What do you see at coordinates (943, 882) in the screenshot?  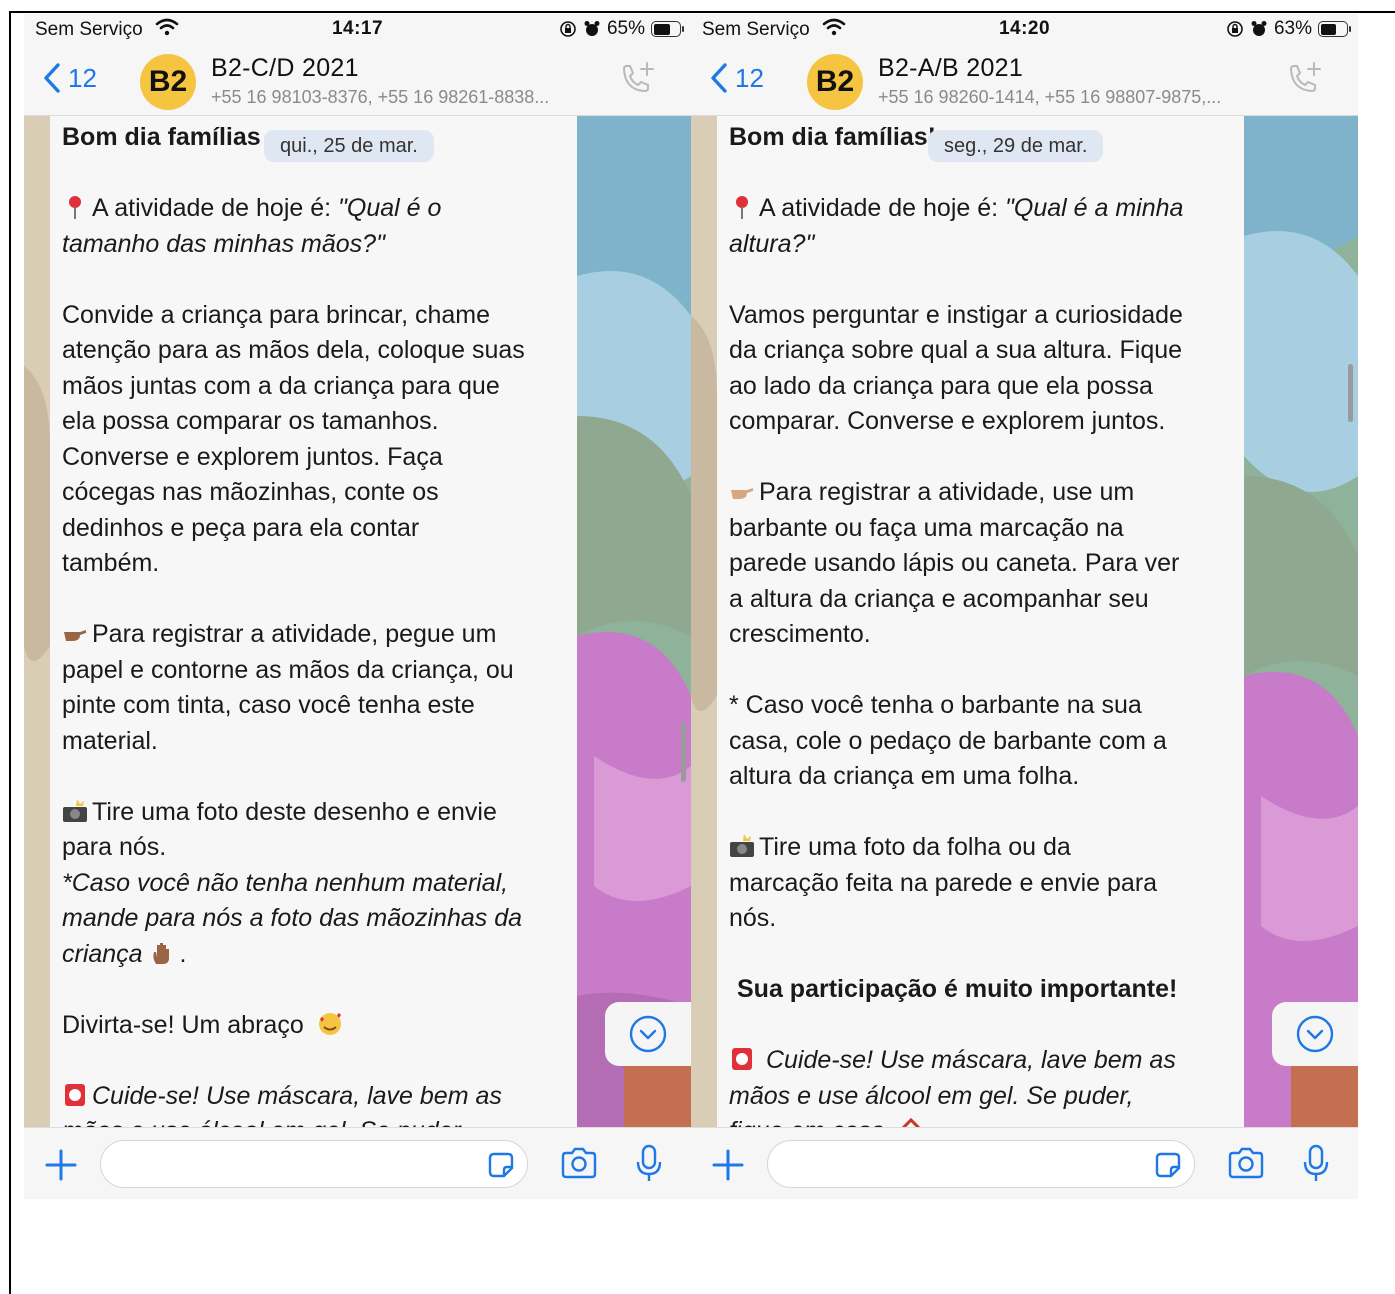 I see `text-line: marcação feita na parede e envie para` at bounding box center [943, 882].